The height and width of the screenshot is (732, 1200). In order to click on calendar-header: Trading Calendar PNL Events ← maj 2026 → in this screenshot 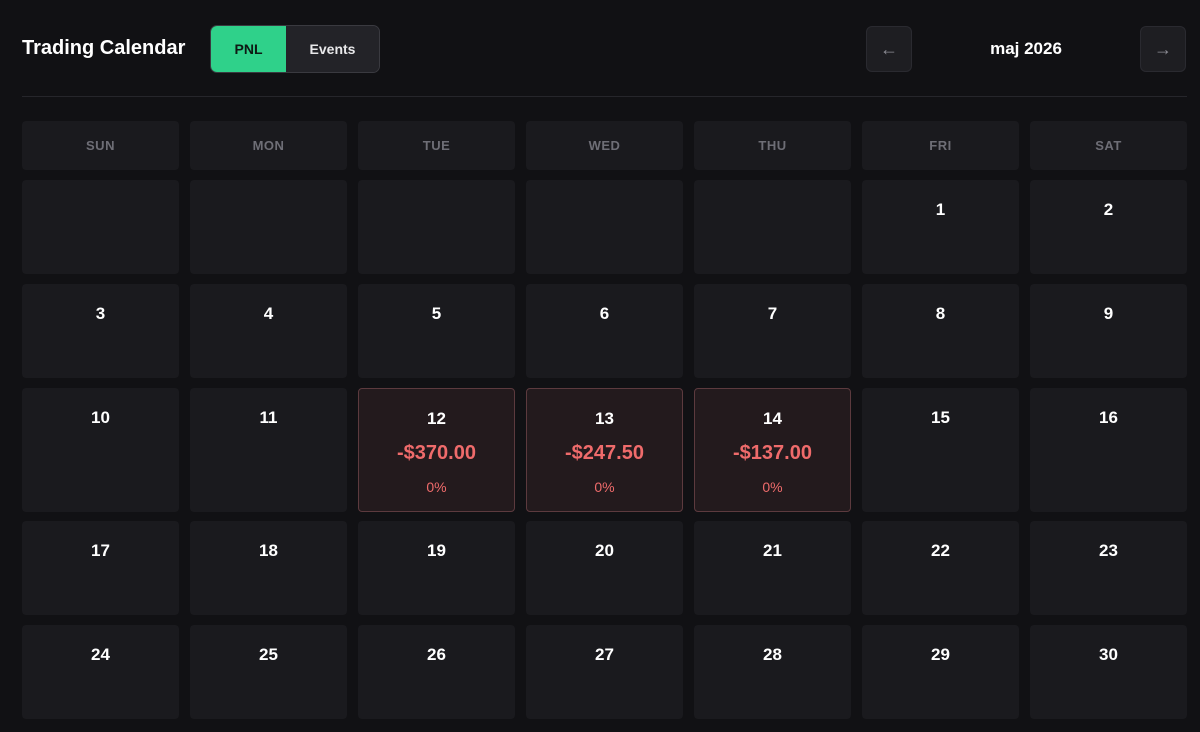, I will do `click(604, 49)`.